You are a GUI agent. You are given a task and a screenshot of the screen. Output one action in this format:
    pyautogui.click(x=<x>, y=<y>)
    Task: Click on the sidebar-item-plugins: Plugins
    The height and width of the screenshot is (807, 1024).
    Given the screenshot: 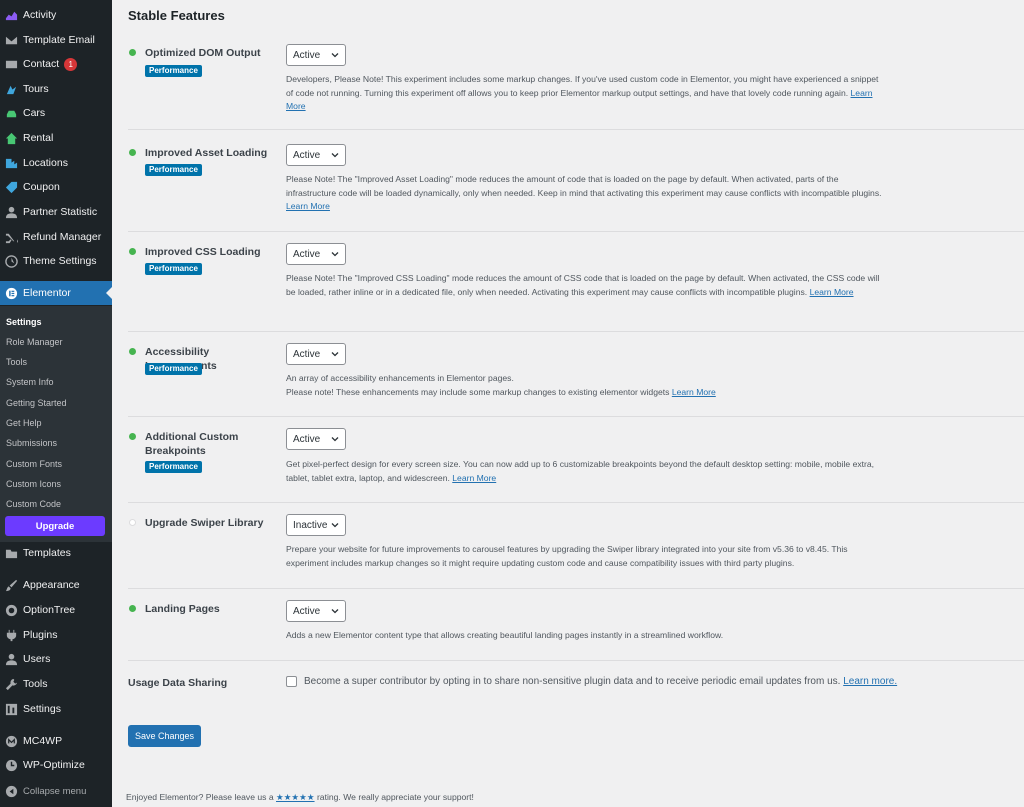 What is the action you would take?
    pyautogui.click(x=56, y=635)
    